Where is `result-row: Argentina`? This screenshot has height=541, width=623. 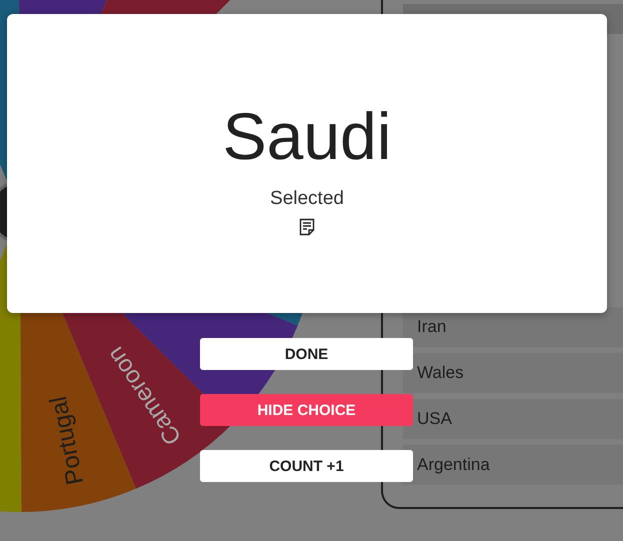 result-row: Argentina is located at coordinates (513, 465).